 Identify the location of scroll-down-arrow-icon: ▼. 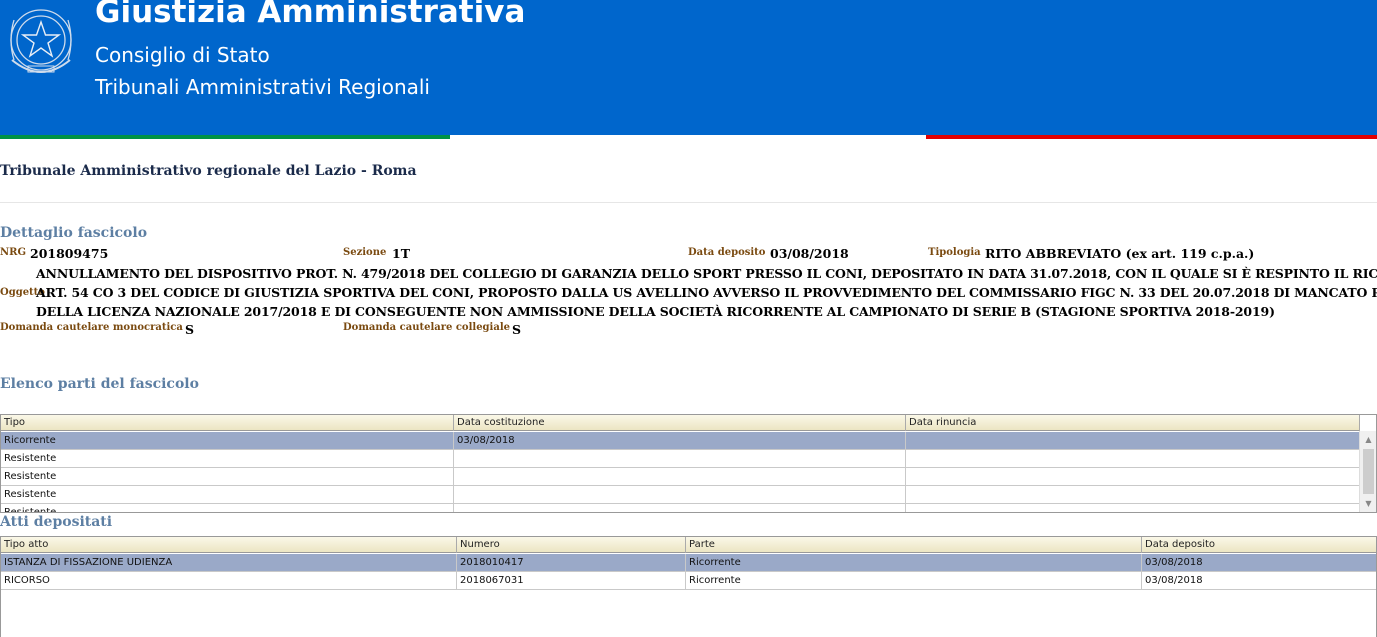
(1368, 503).